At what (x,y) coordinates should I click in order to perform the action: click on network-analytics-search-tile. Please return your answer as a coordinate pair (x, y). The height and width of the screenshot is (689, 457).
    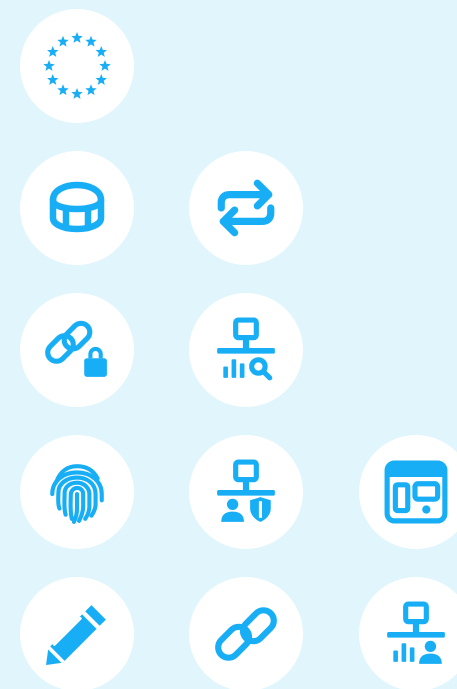
    Looking at the image, I should click on (246, 350).